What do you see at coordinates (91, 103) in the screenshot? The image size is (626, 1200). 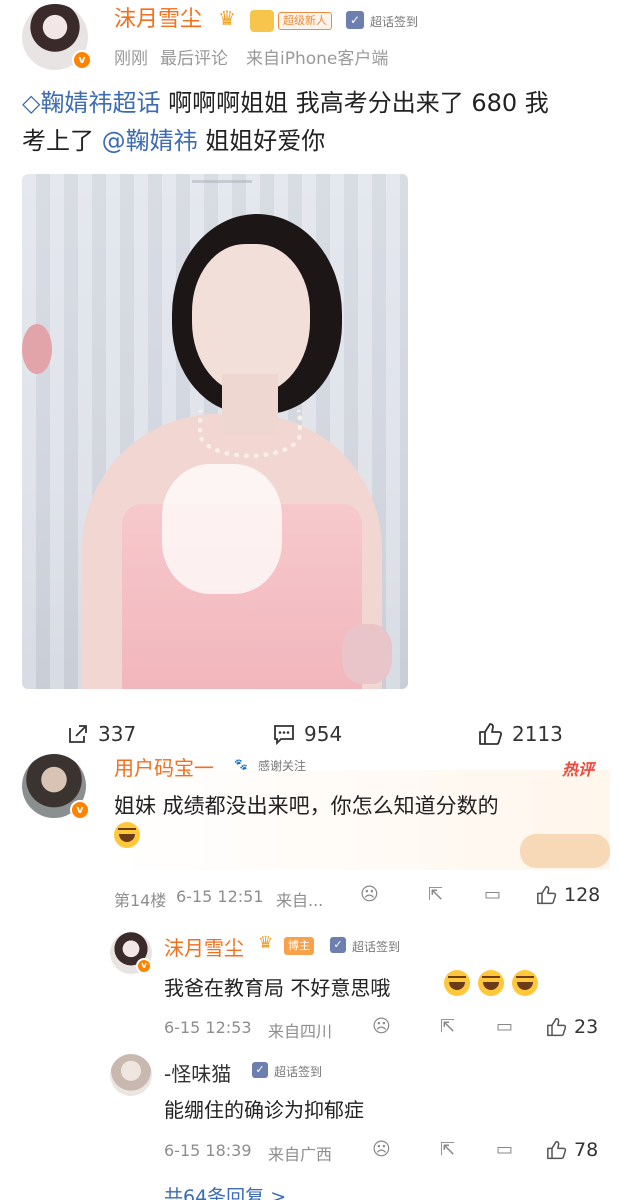 I see `topic-link: ◇鞠婧祎超话` at bounding box center [91, 103].